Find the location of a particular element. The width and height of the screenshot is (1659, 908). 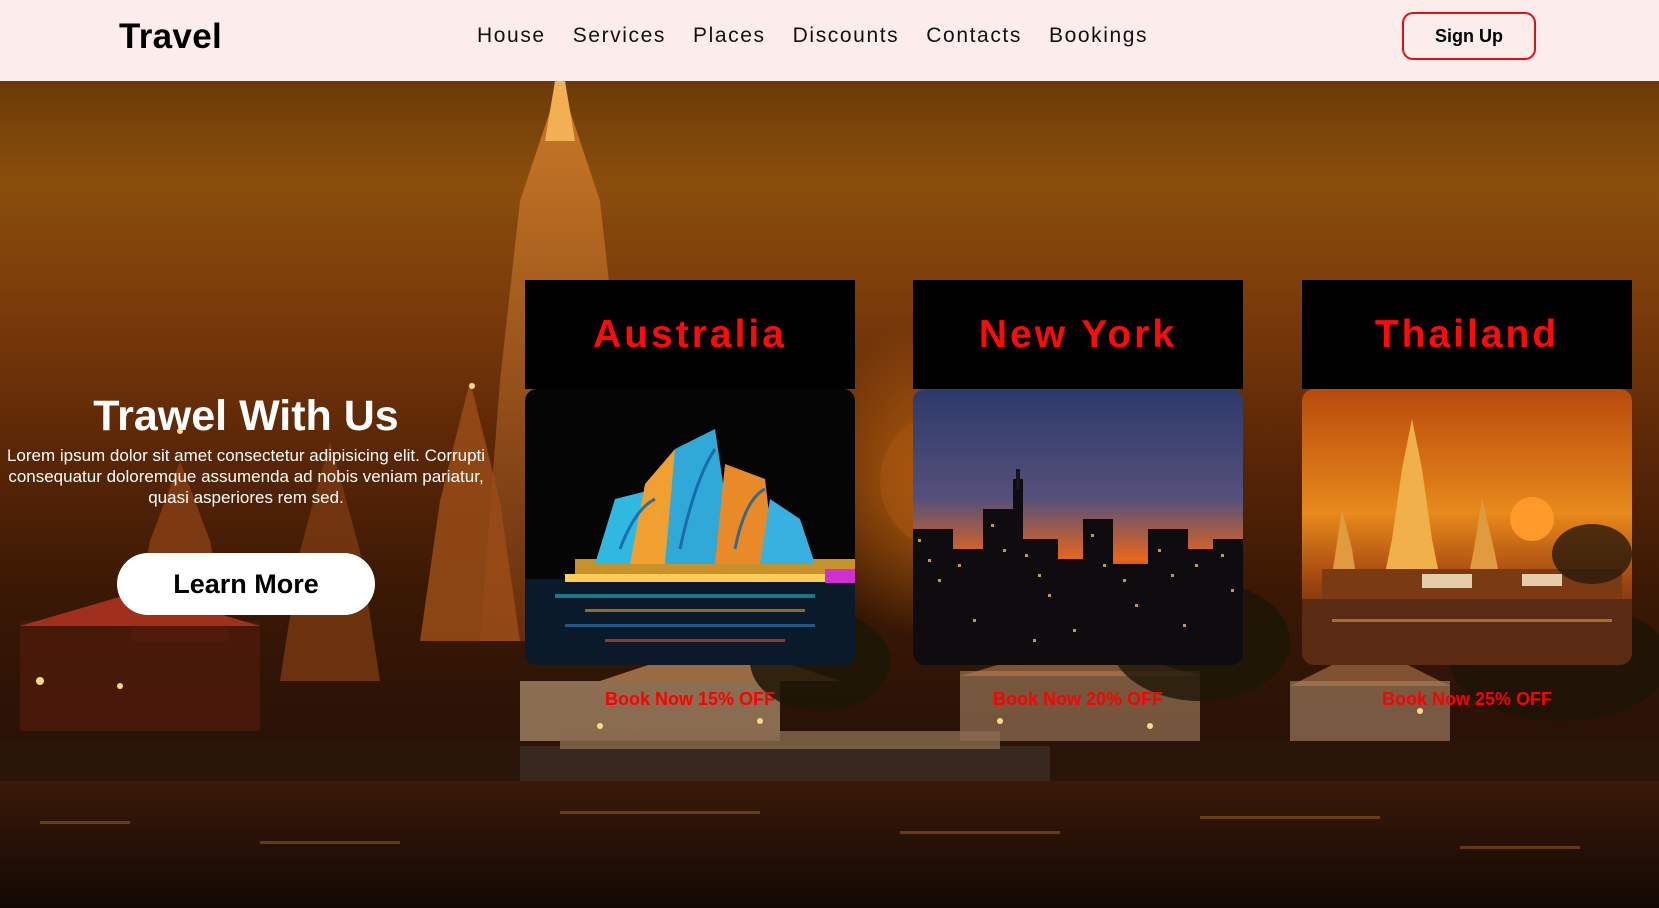

destination-card-australia: Australia Book Now 15% OFF is located at coordinates (690, 495).